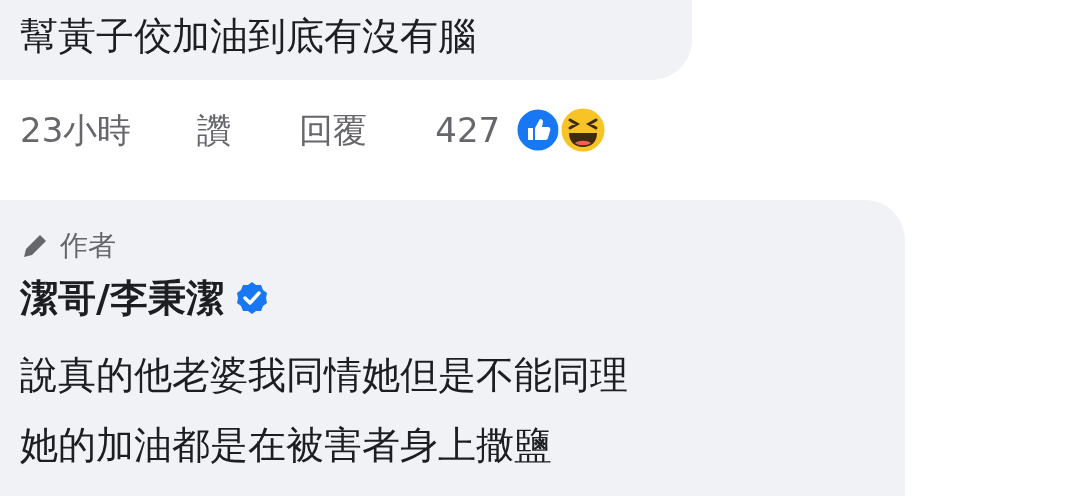 Image resolution: width=1080 pixels, height=496 pixels. What do you see at coordinates (286, 445) in the screenshot?
I see `reply-text-line: 她的加油都是在被害者身上撒鹽` at bounding box center [286, 445].